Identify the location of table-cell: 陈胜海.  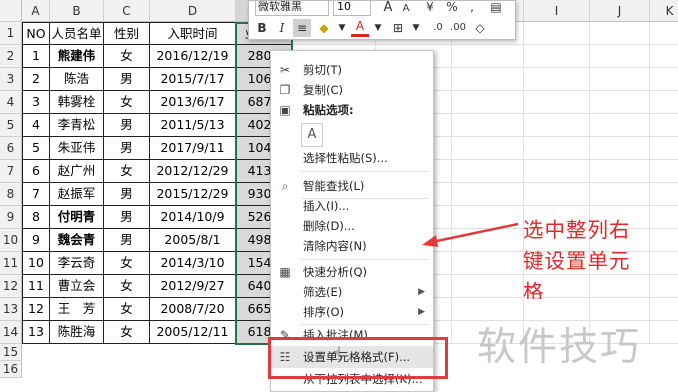
(77, 332).